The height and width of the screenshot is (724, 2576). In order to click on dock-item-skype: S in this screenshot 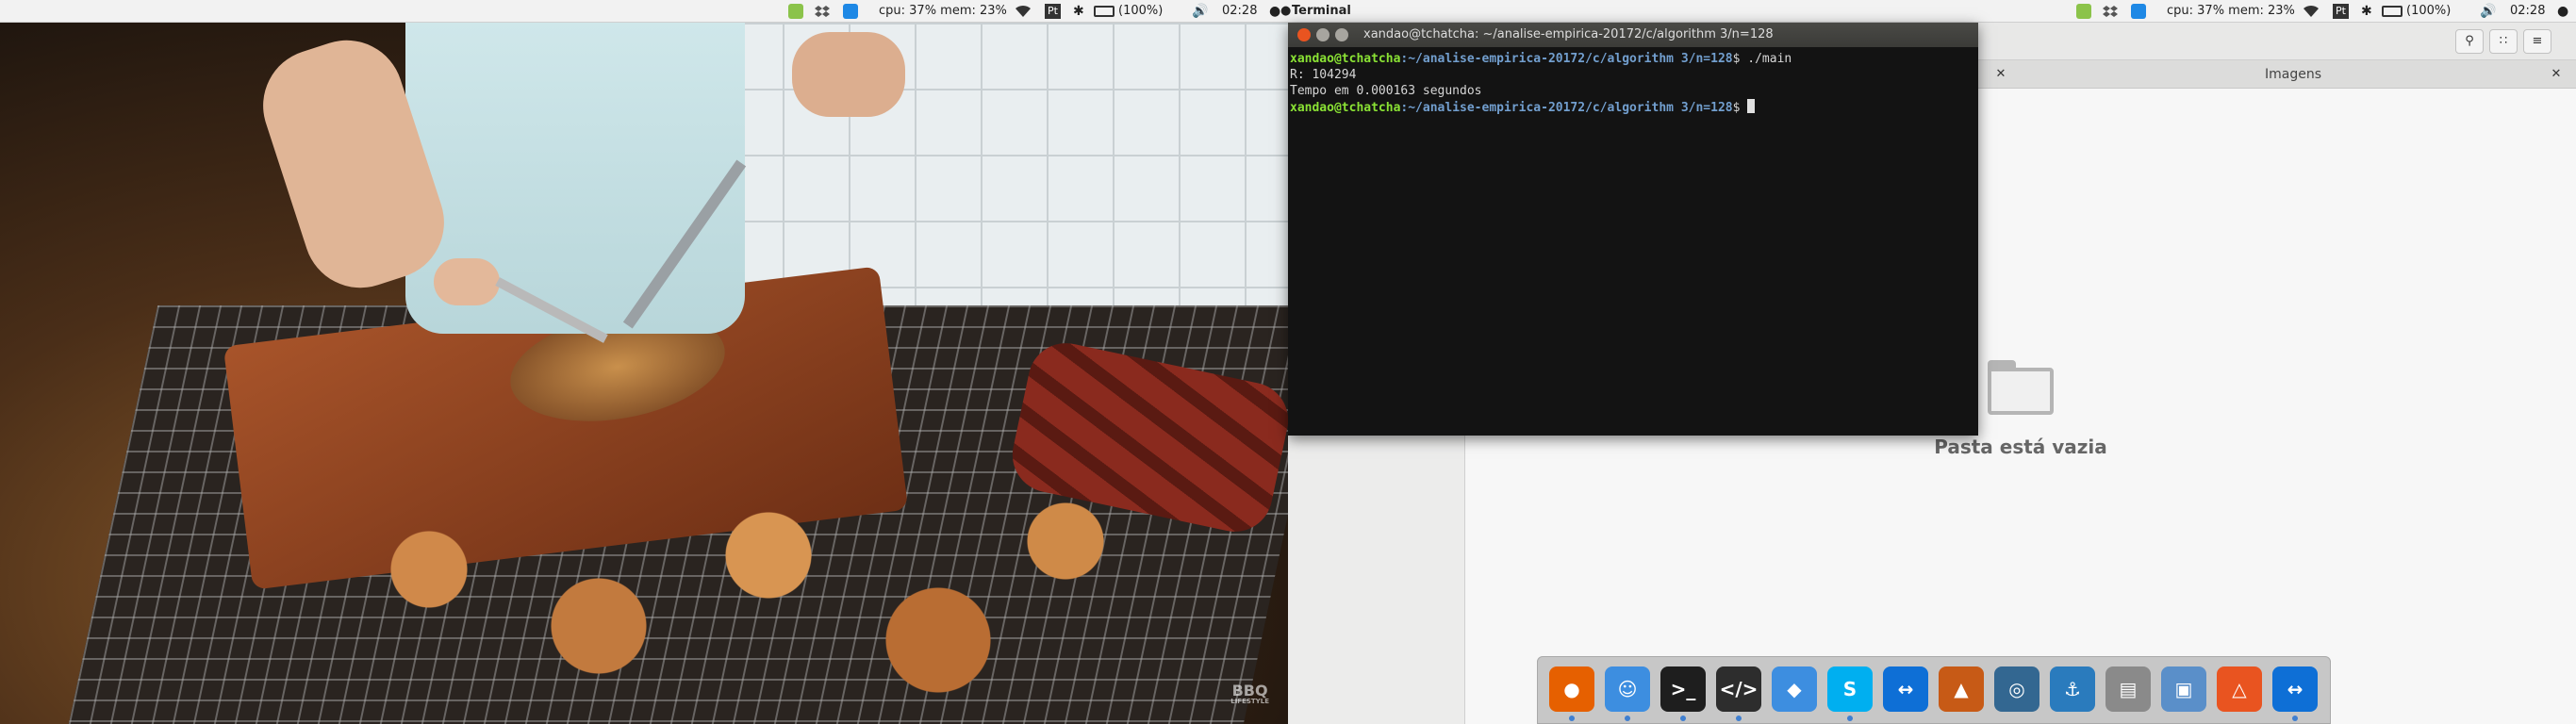, I will do `click(1850, 689)`.